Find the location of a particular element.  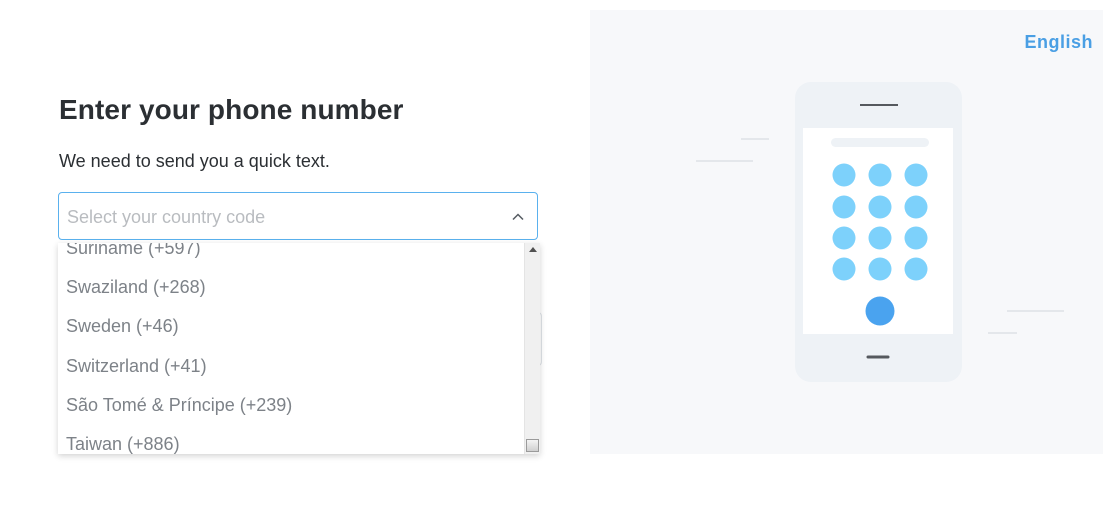

country-option-sweden: Sweden (+46) is located at coordinates (290, 326).